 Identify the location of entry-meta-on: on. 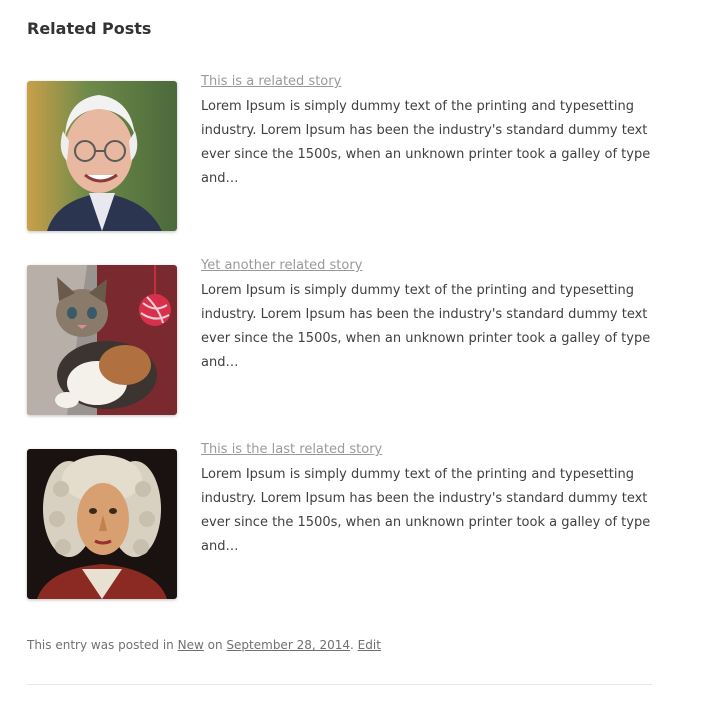
(215, 645).